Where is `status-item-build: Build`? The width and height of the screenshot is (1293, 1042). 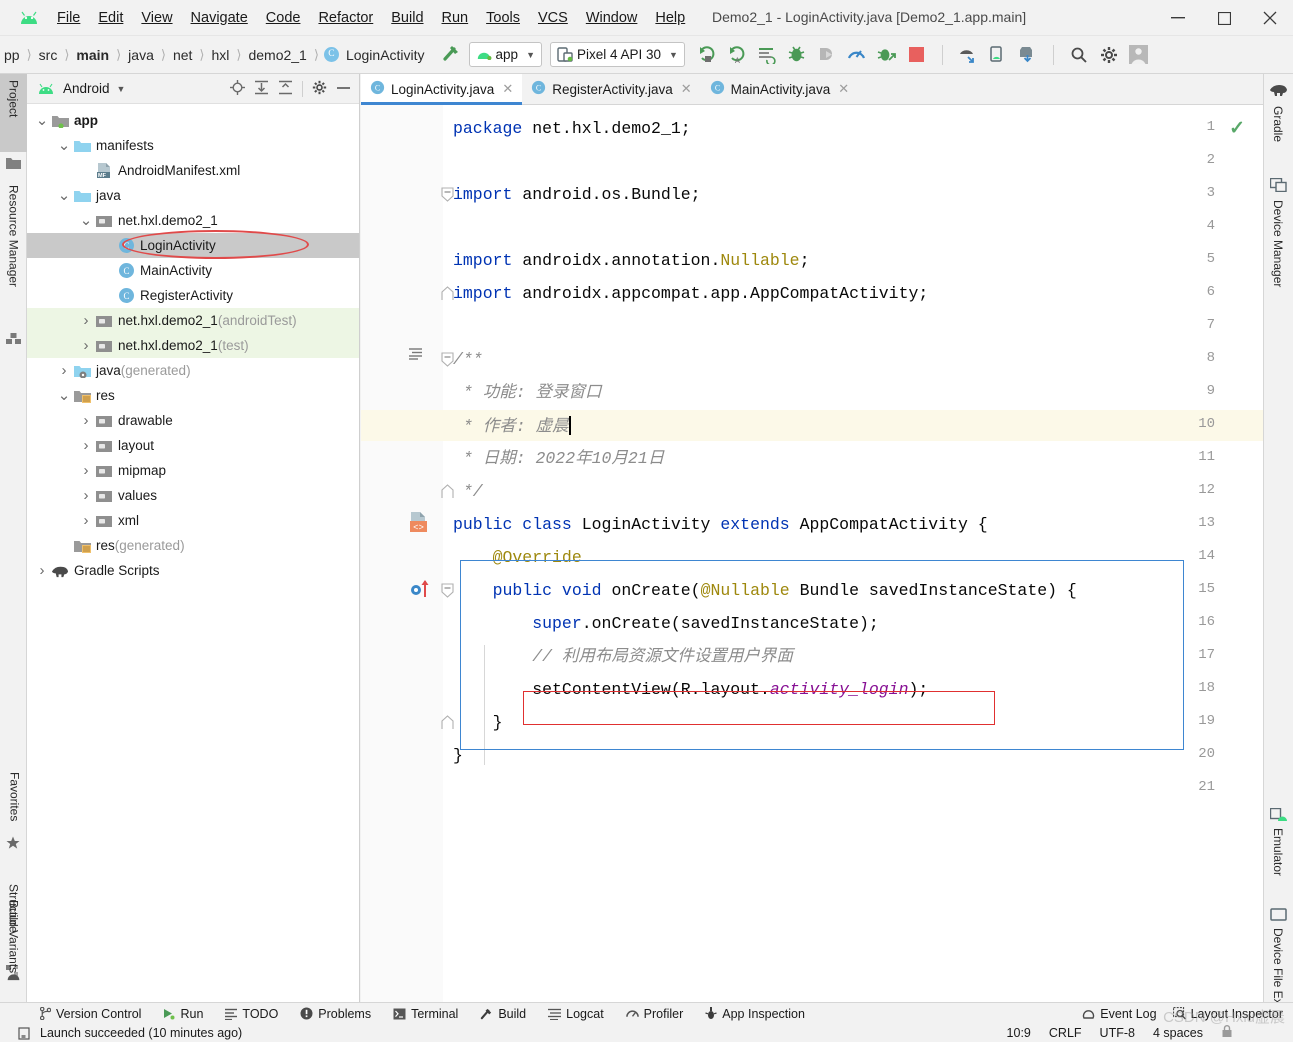 status-item-build: Build is located at coordinates (503, 1014).